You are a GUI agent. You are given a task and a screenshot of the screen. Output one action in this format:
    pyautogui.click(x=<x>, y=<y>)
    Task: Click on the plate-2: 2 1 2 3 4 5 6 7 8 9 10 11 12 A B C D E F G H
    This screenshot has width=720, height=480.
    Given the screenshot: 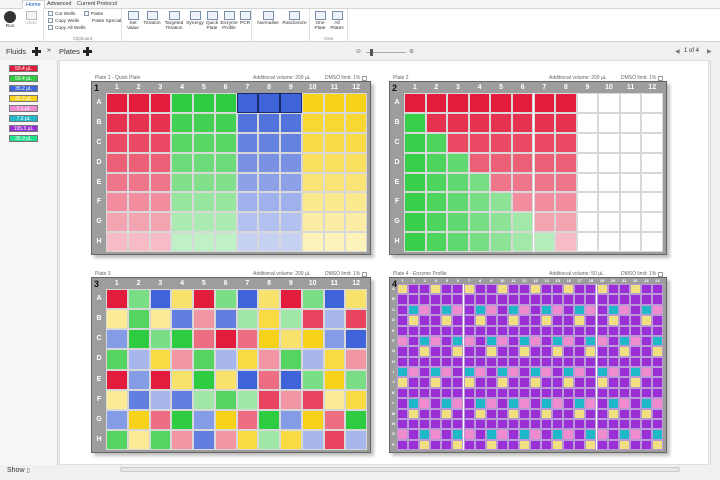 What is the action you would take?
    pyautogui.click(x=528, y=168)
    